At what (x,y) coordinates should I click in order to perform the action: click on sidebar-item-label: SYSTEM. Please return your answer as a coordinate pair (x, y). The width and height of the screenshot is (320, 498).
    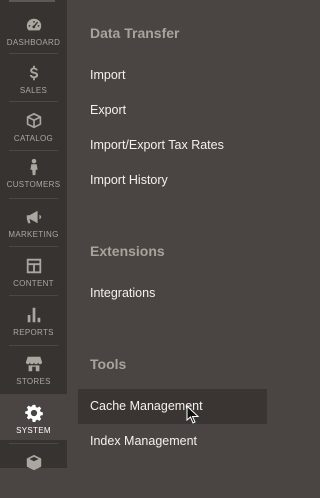
    Looking at the image, I should click on (33, 430).